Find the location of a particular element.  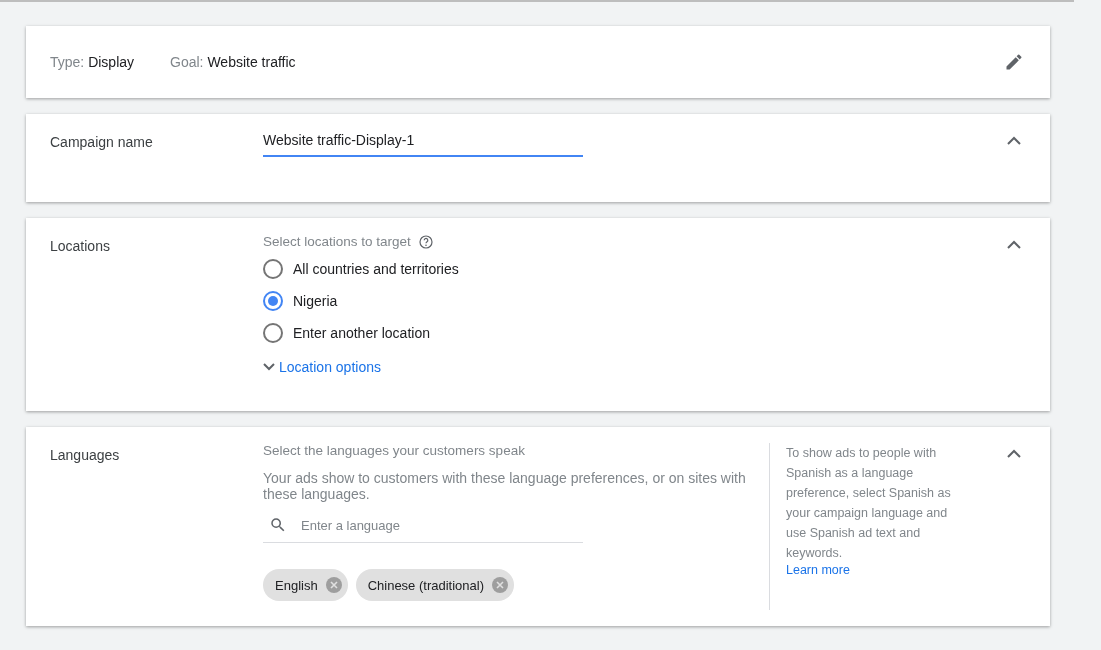

section-label: Locations is located at coordinates (80, 246).